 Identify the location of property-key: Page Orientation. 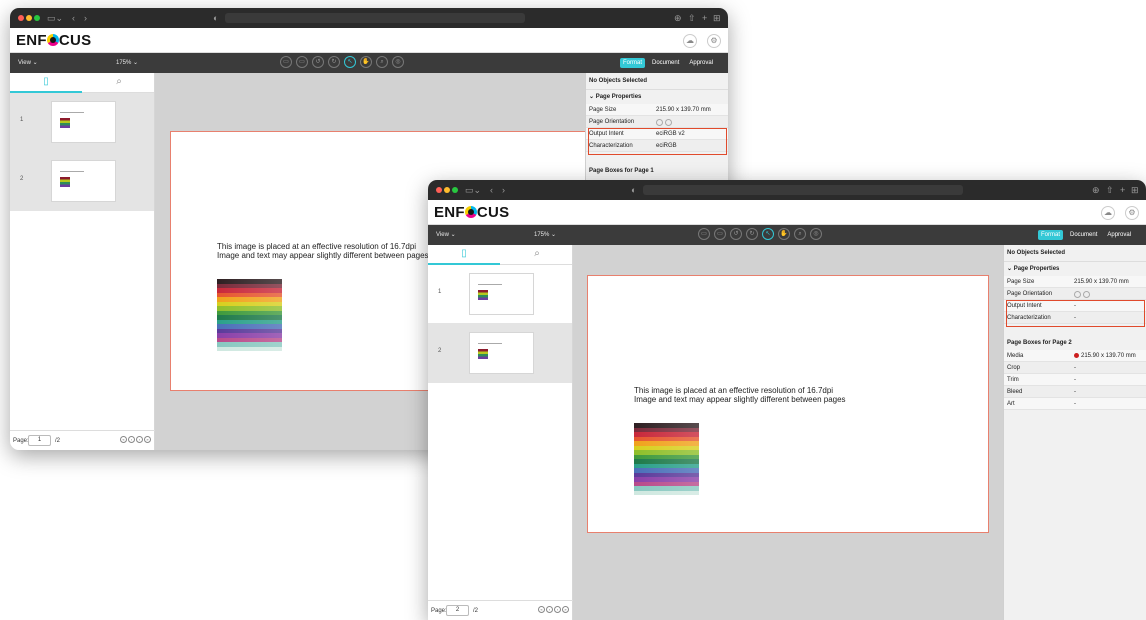
(612, 122).